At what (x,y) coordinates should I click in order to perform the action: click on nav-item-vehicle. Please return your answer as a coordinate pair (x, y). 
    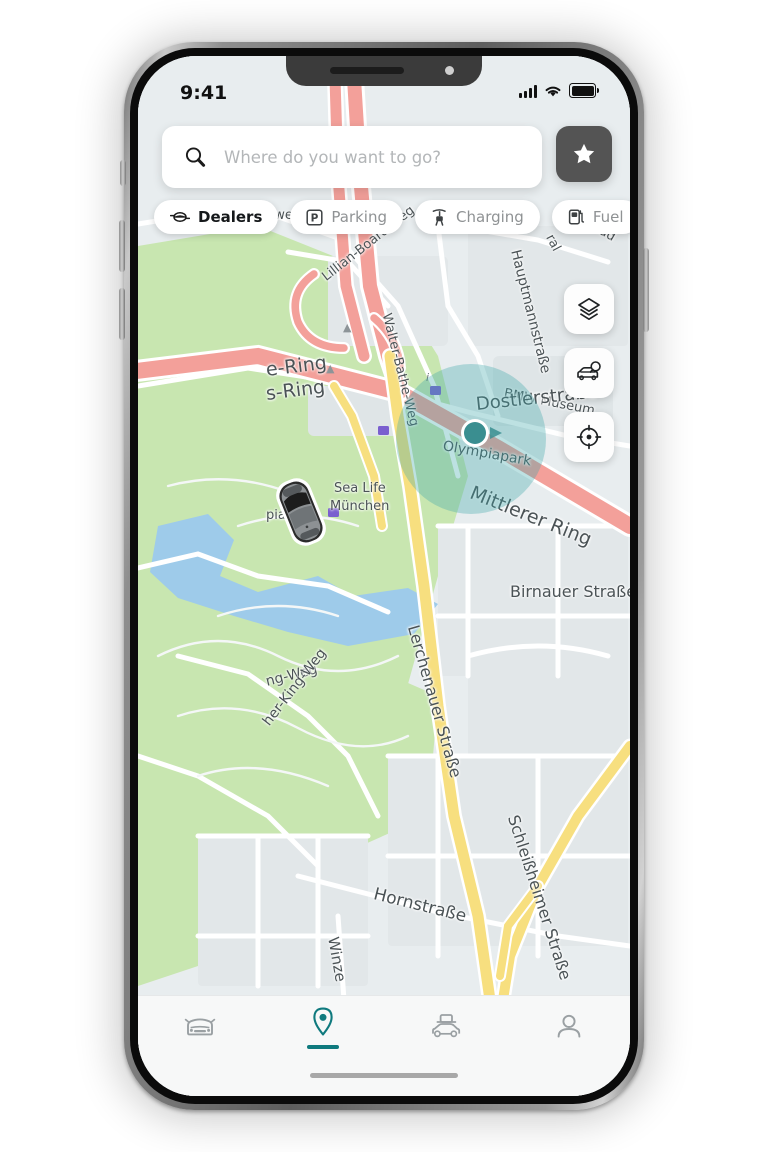
    Looking at the image, I should click on (199, 1027).